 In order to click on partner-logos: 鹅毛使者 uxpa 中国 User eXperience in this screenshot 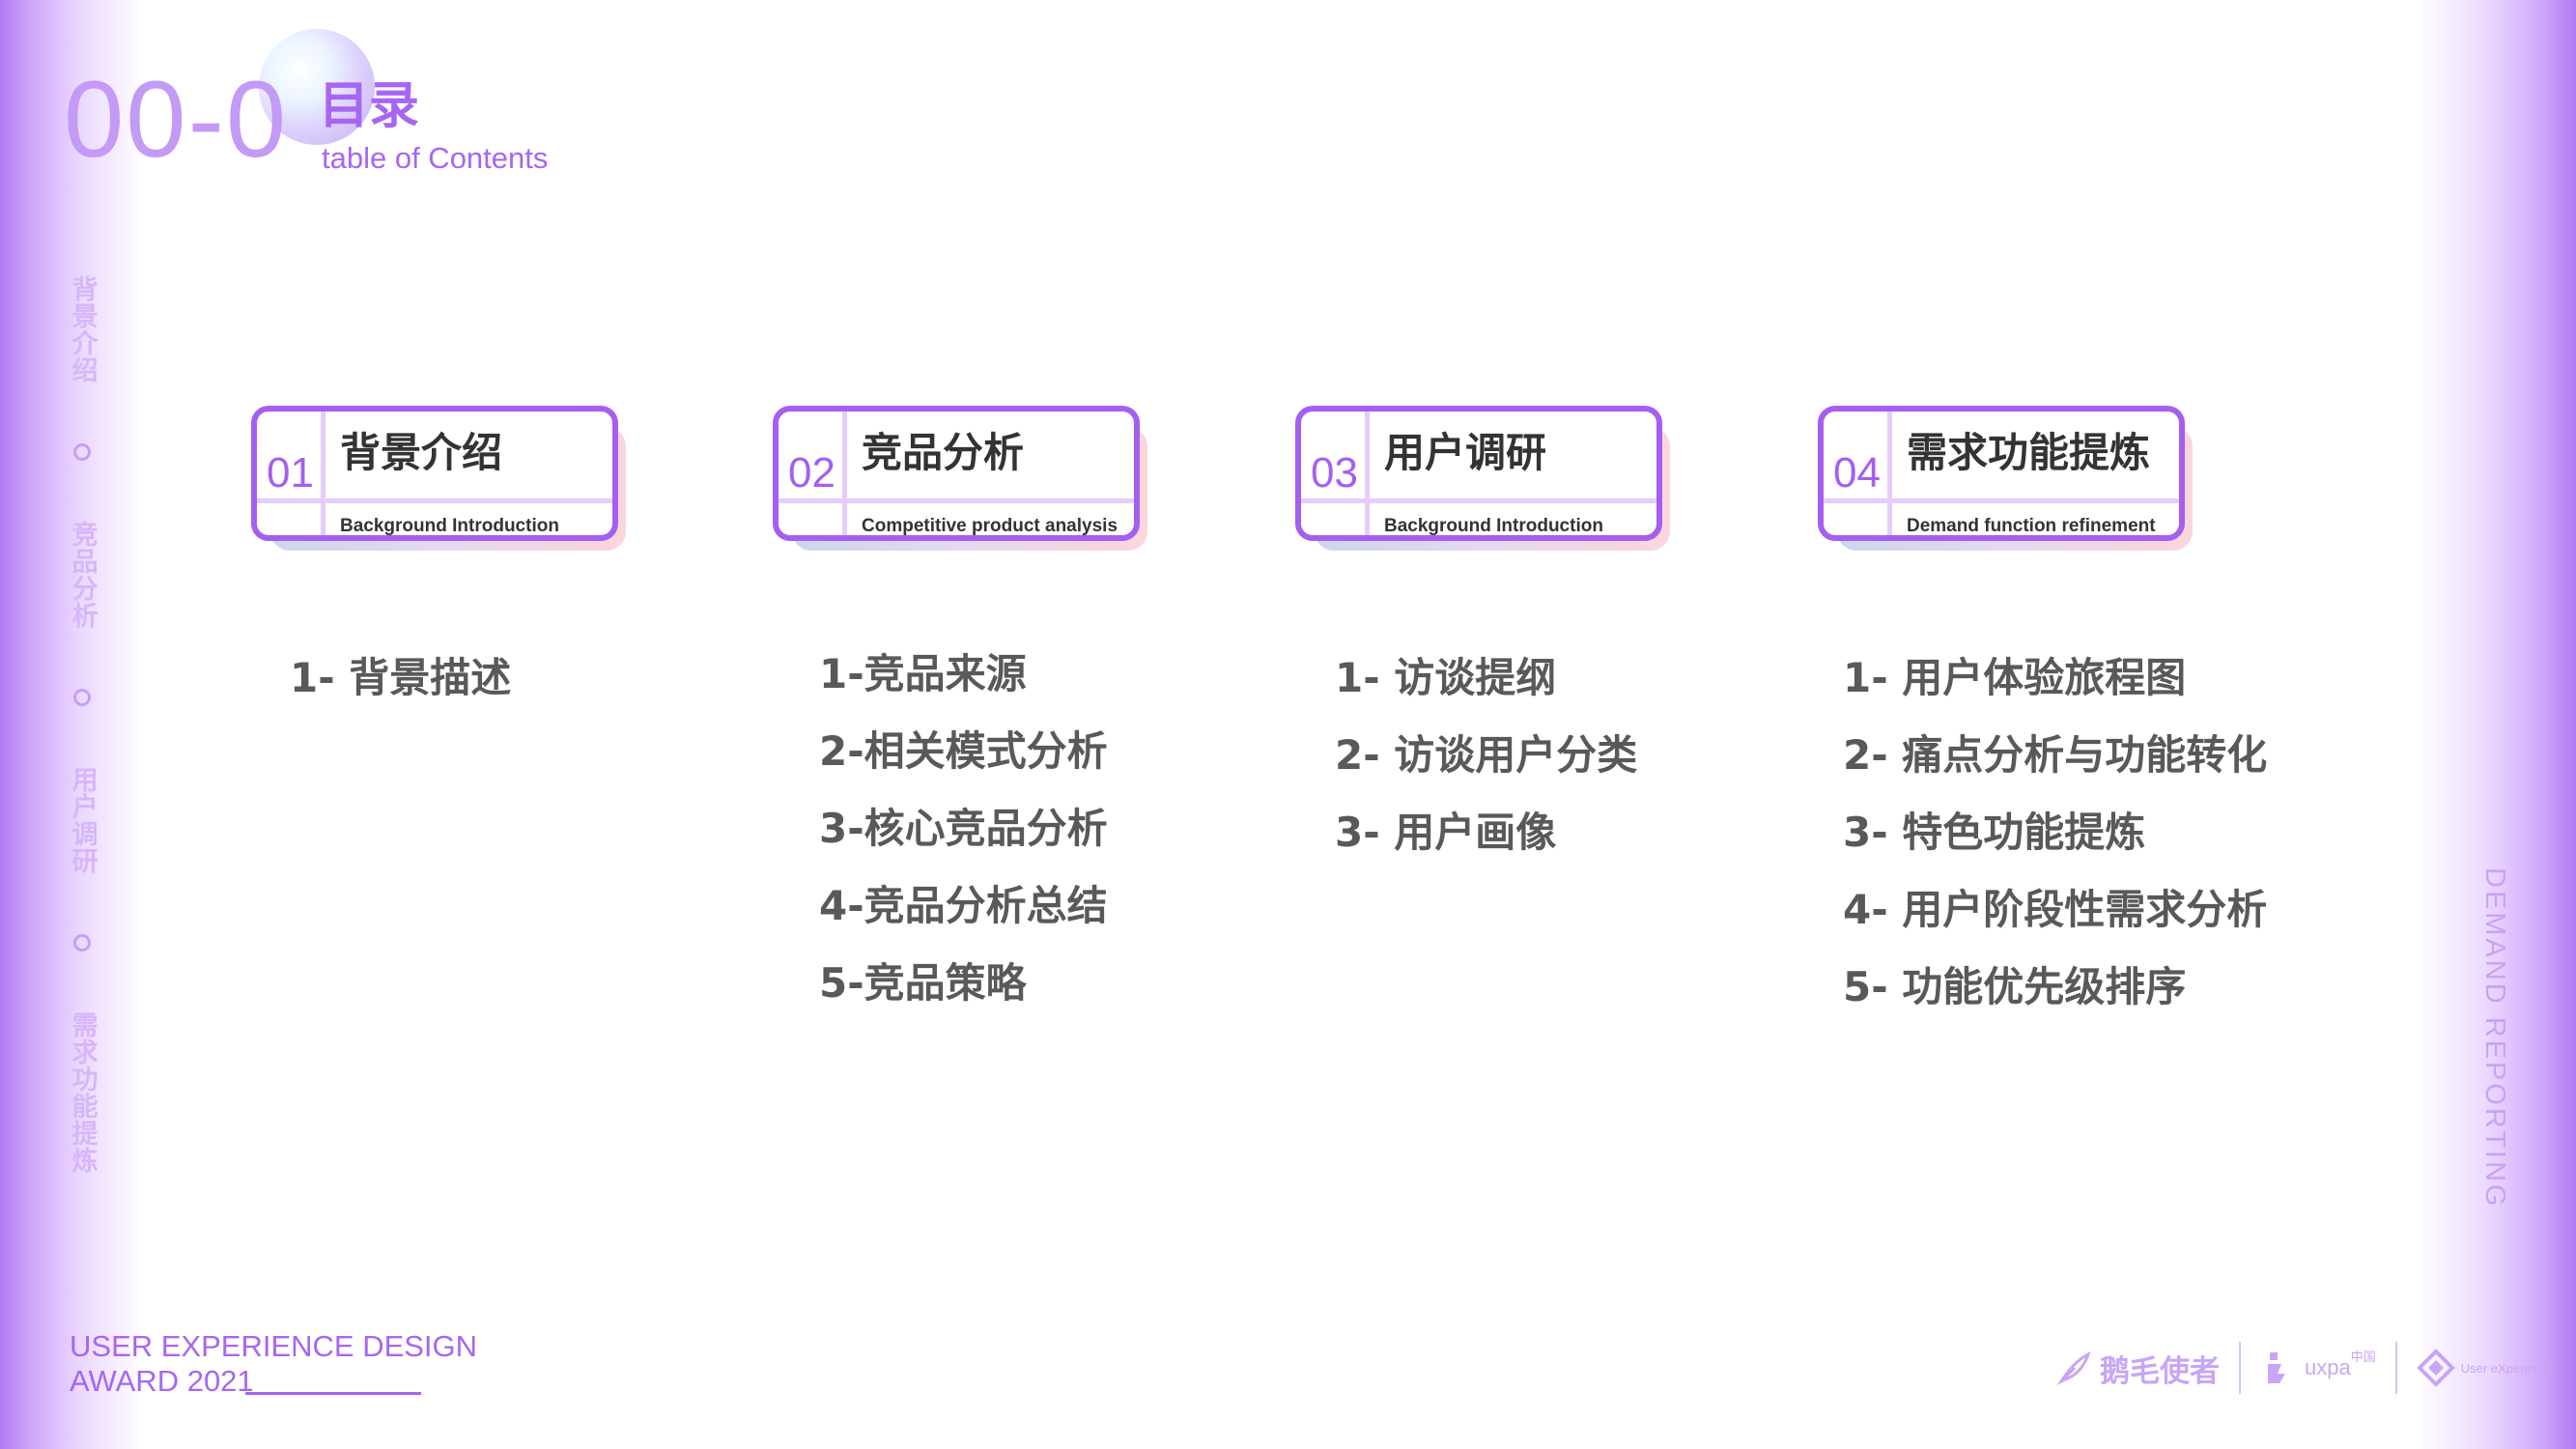, I will do `click(2305, 1368)`.